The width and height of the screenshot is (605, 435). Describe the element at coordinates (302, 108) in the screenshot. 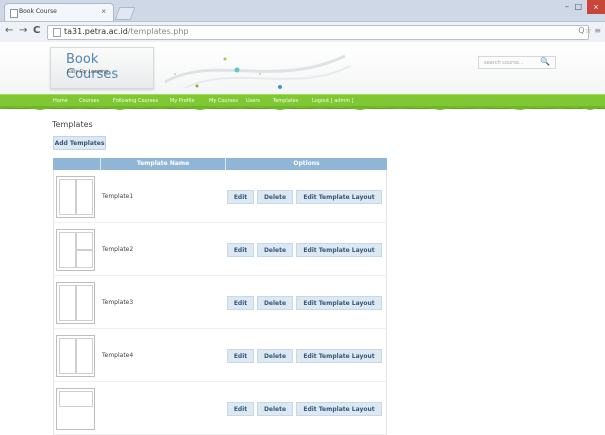

I see `nav-grass-edge` at that location.